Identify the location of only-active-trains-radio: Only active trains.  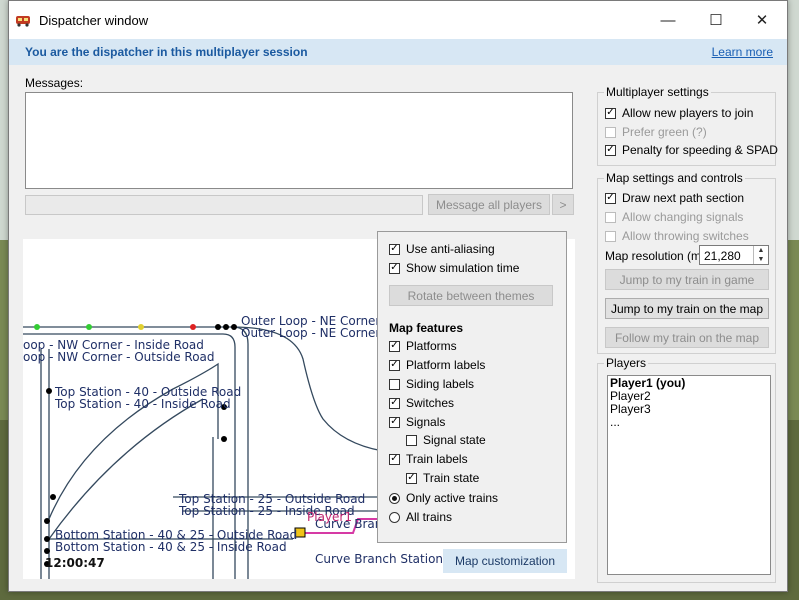
(443, 498).